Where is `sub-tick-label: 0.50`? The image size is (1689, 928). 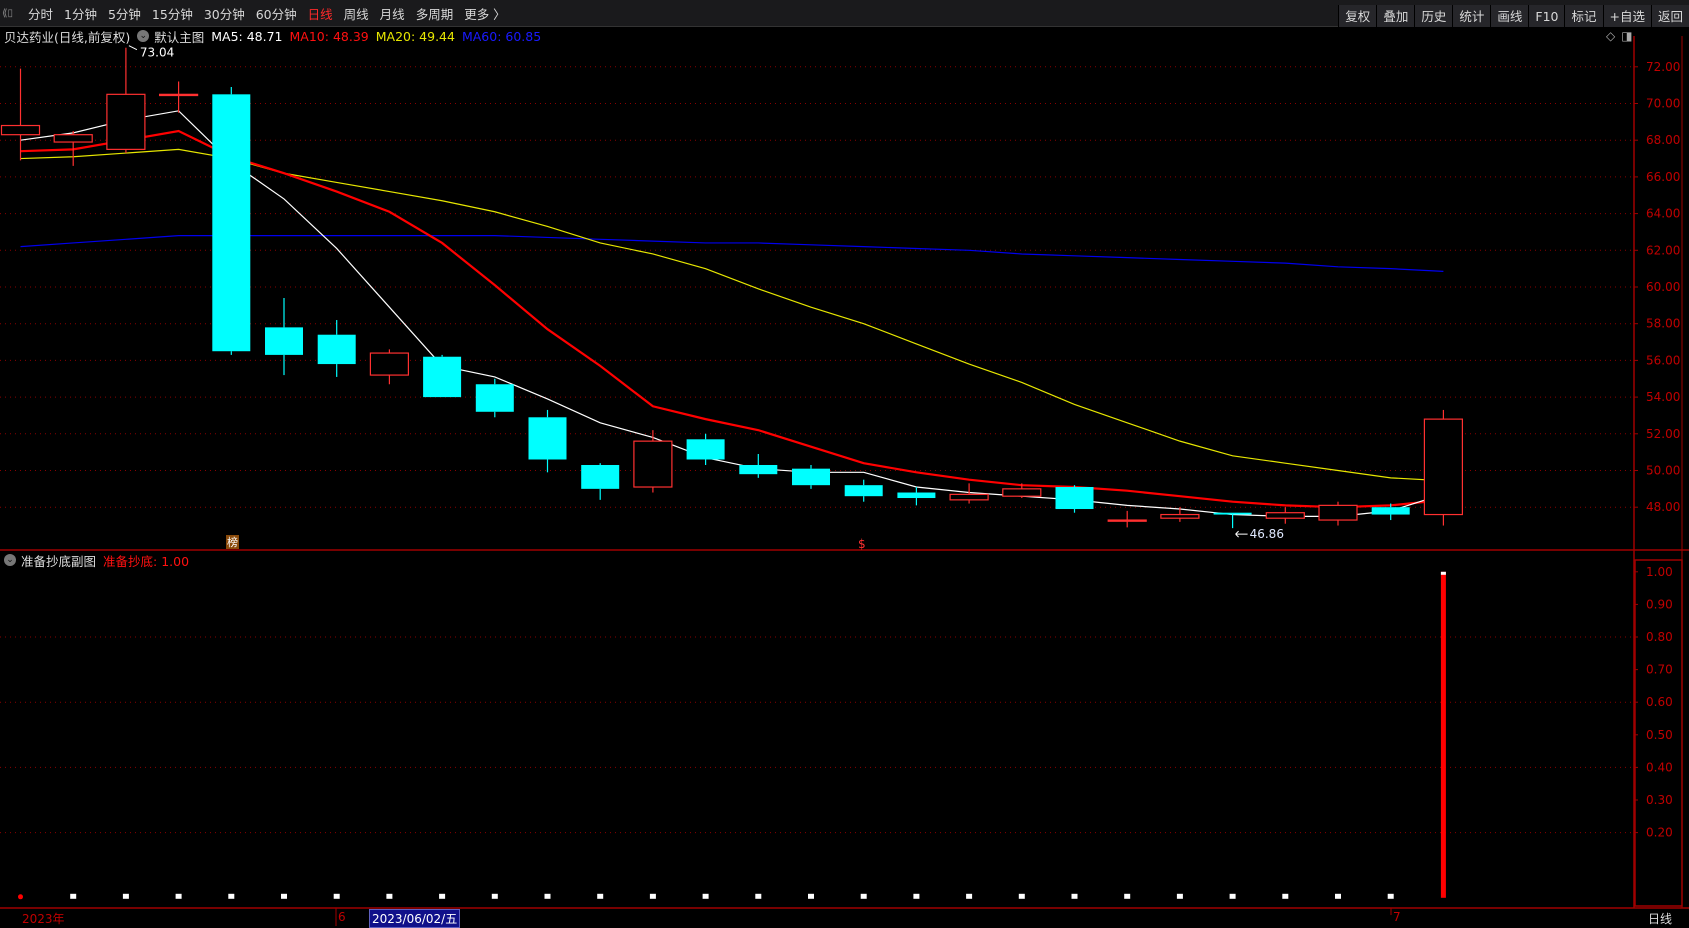
sub-tick-label: 0.50 is located at coordinates (1659, 735).